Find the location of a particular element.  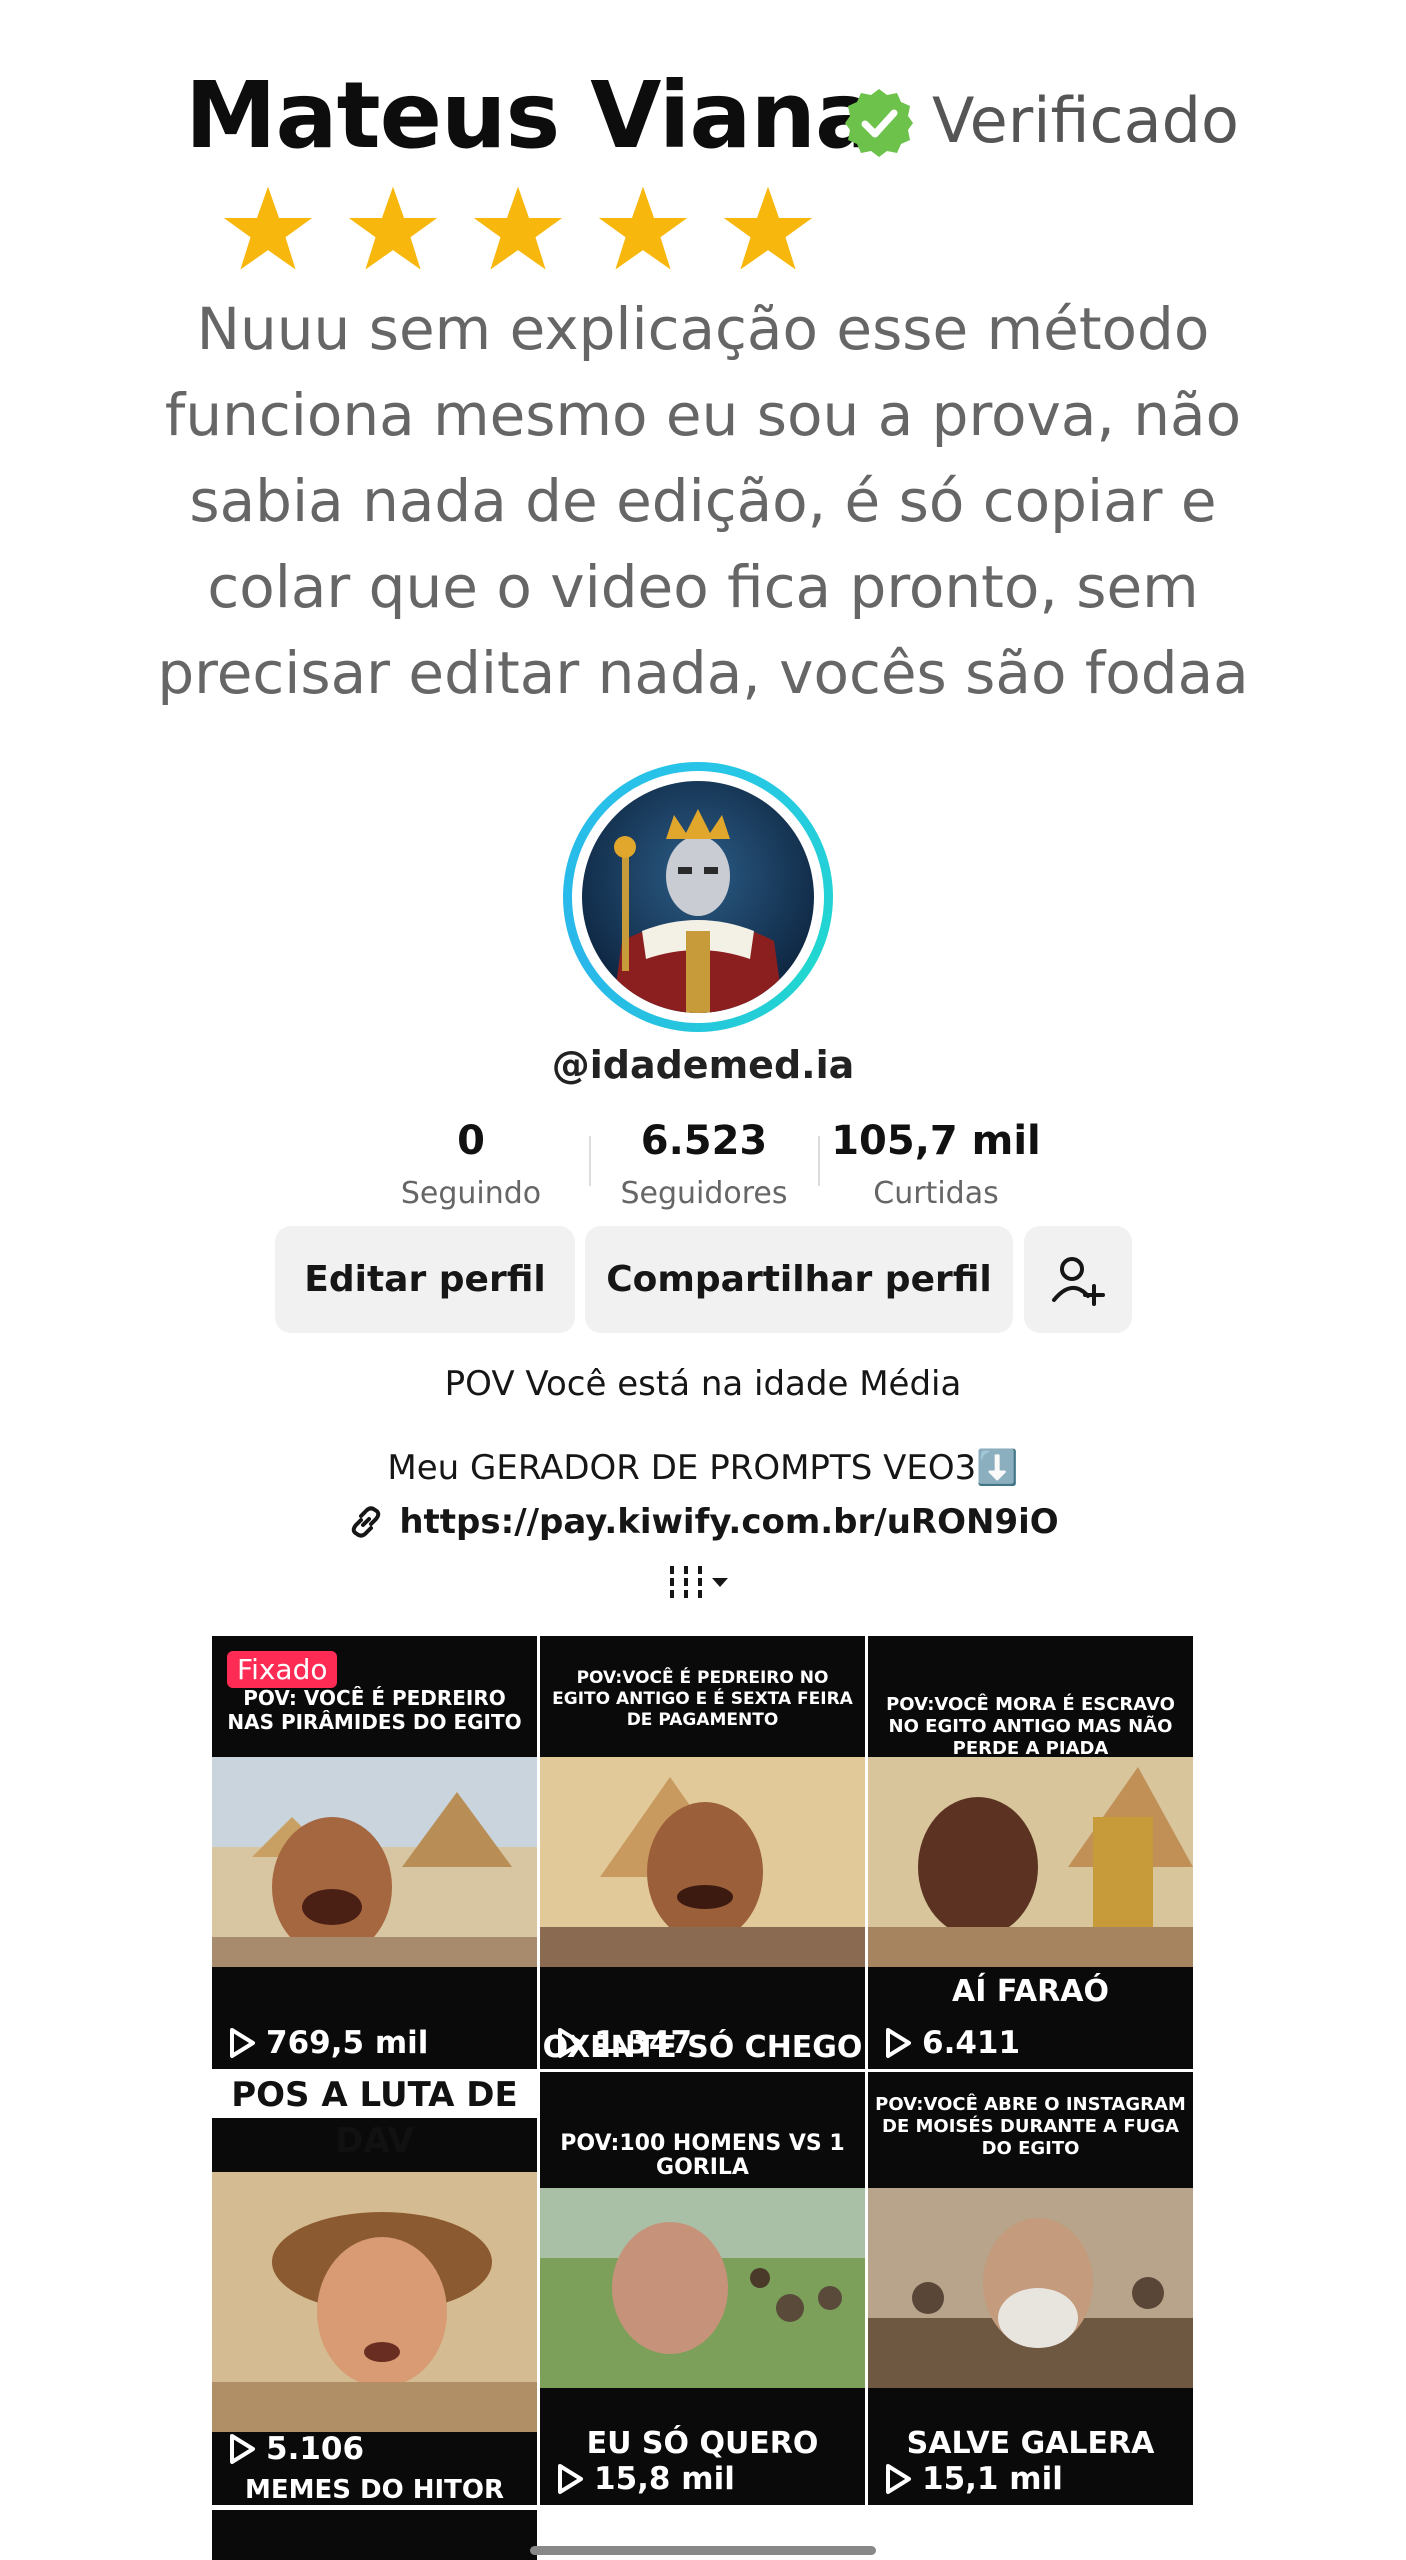

home-indicator is located at coordinates (703, 2550).